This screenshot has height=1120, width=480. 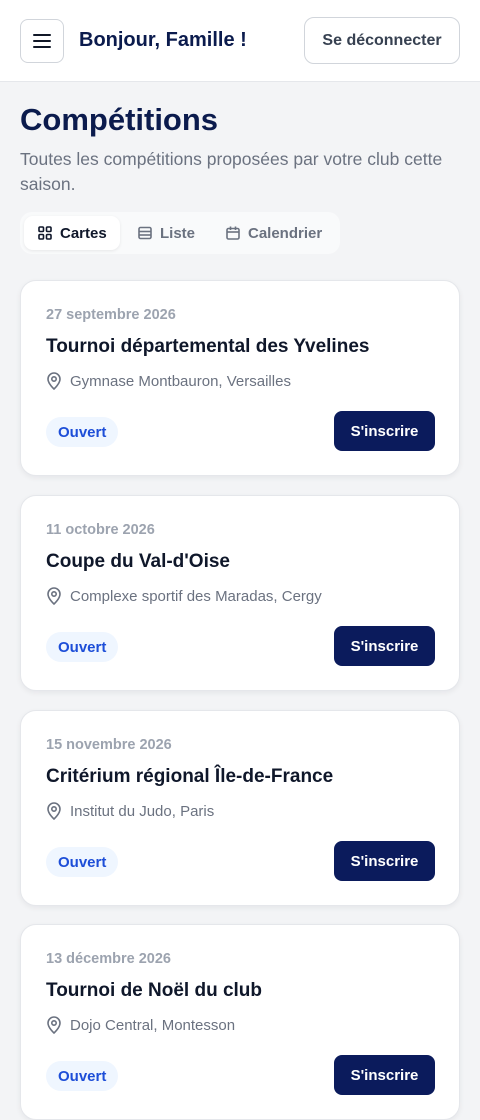 I want to click on competition-title: Tournoi départemental des Yvelines, so click(x=208, y=346).